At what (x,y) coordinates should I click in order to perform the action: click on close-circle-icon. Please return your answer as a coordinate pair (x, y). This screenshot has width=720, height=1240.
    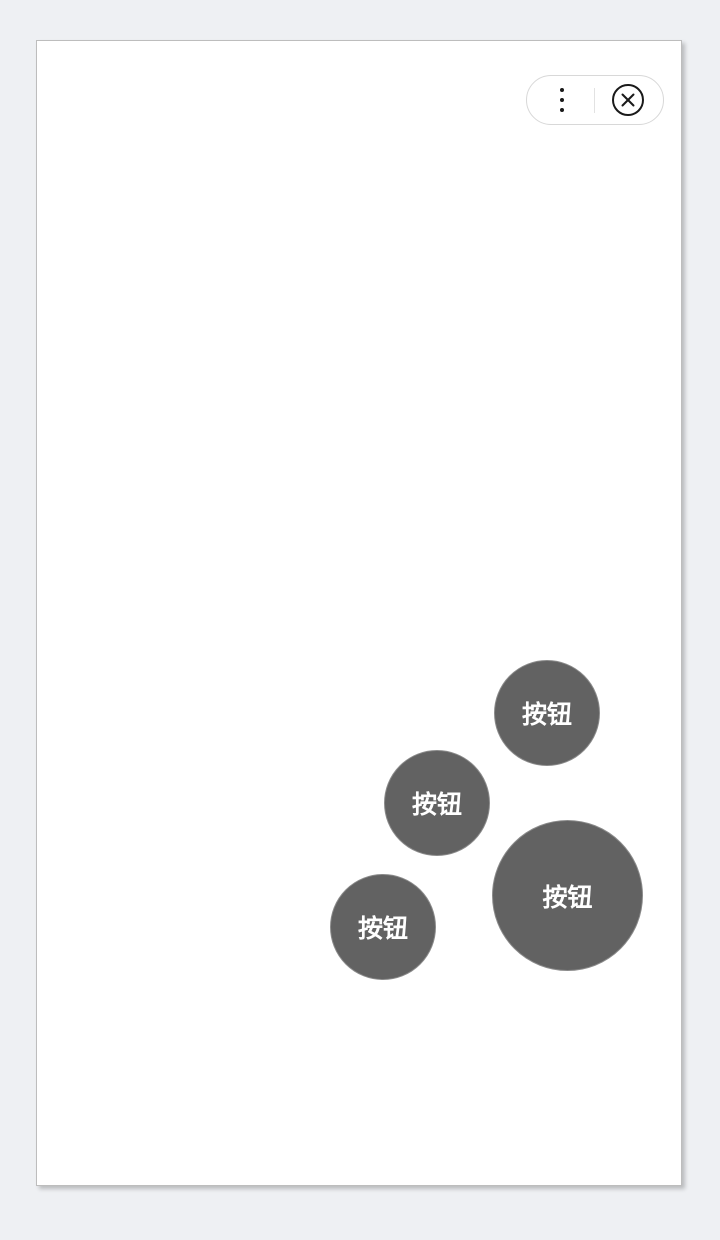
    Looking at the image, I should click on (628, 100).